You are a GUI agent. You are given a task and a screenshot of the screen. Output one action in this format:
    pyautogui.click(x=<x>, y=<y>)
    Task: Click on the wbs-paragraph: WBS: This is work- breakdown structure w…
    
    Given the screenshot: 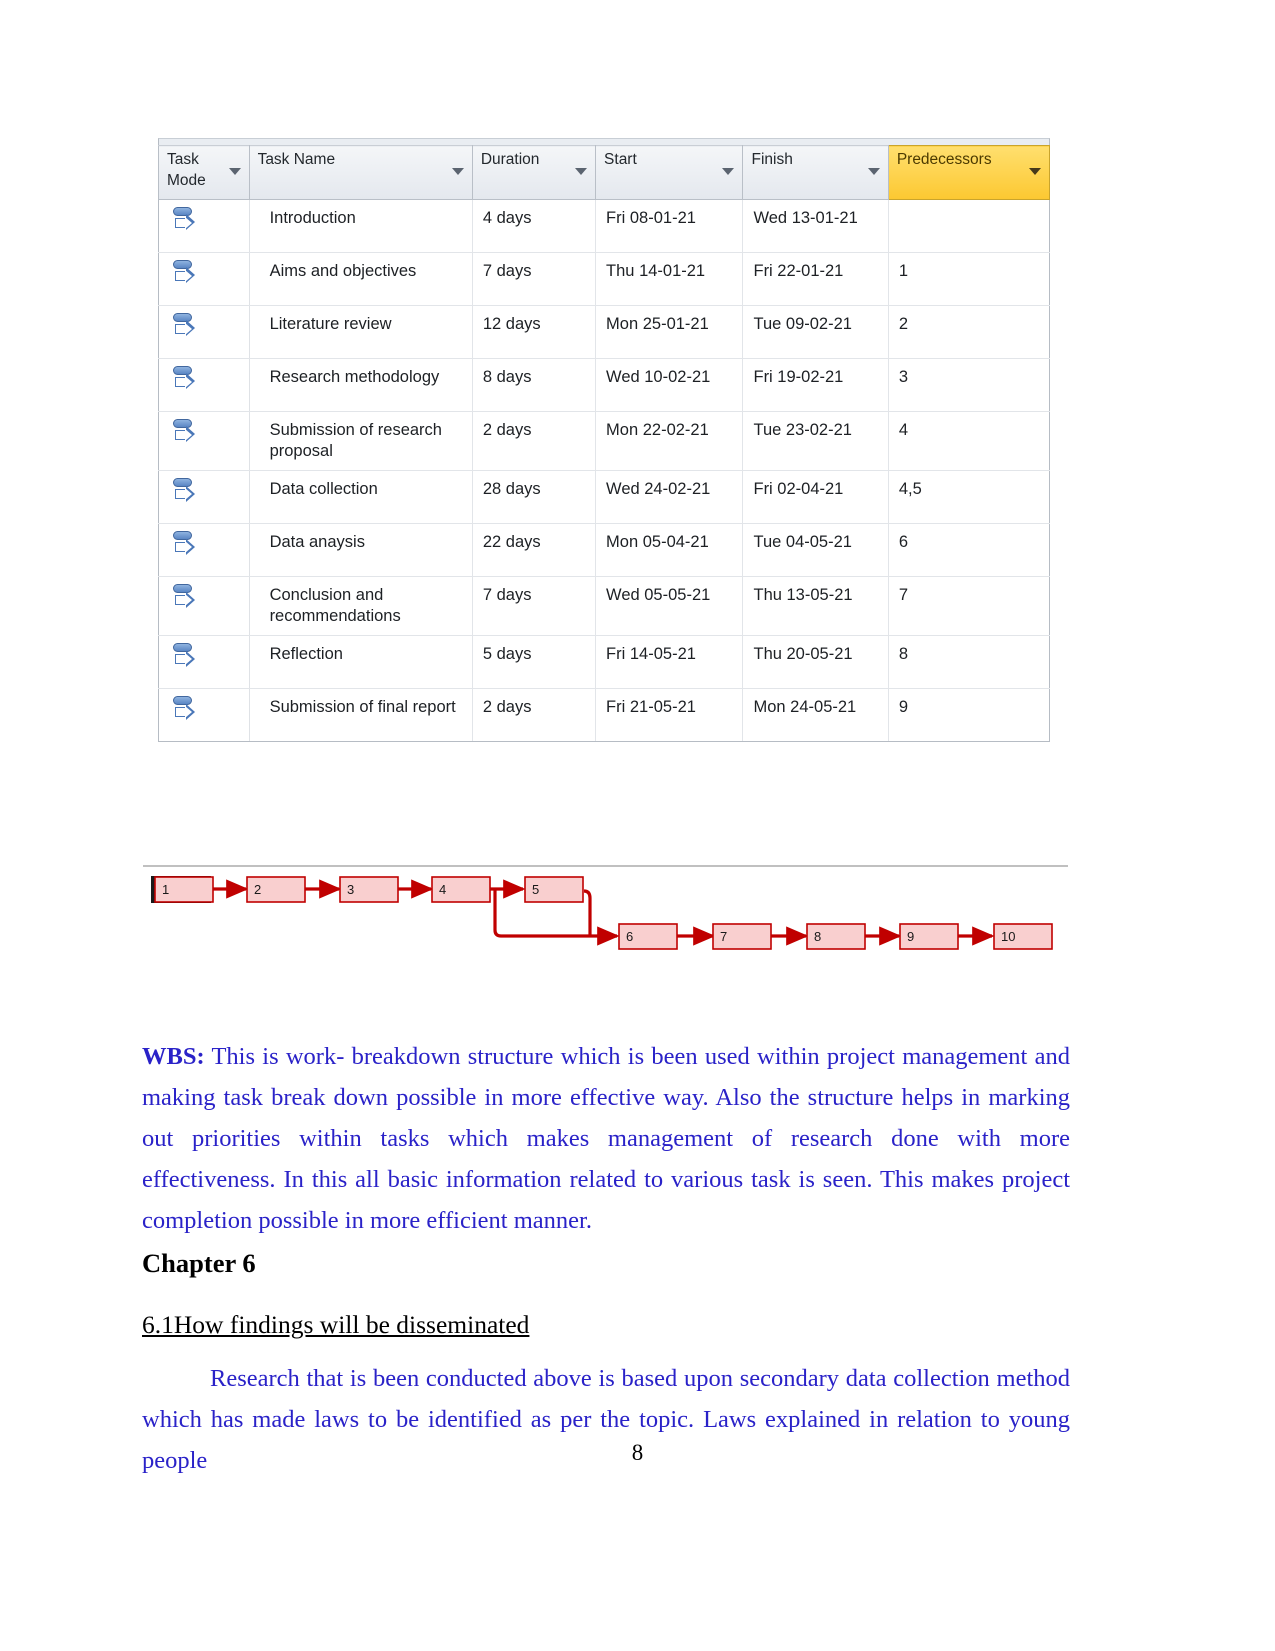 What is the action you would take?
    pyautogui.click(x=606, y=1138)
    